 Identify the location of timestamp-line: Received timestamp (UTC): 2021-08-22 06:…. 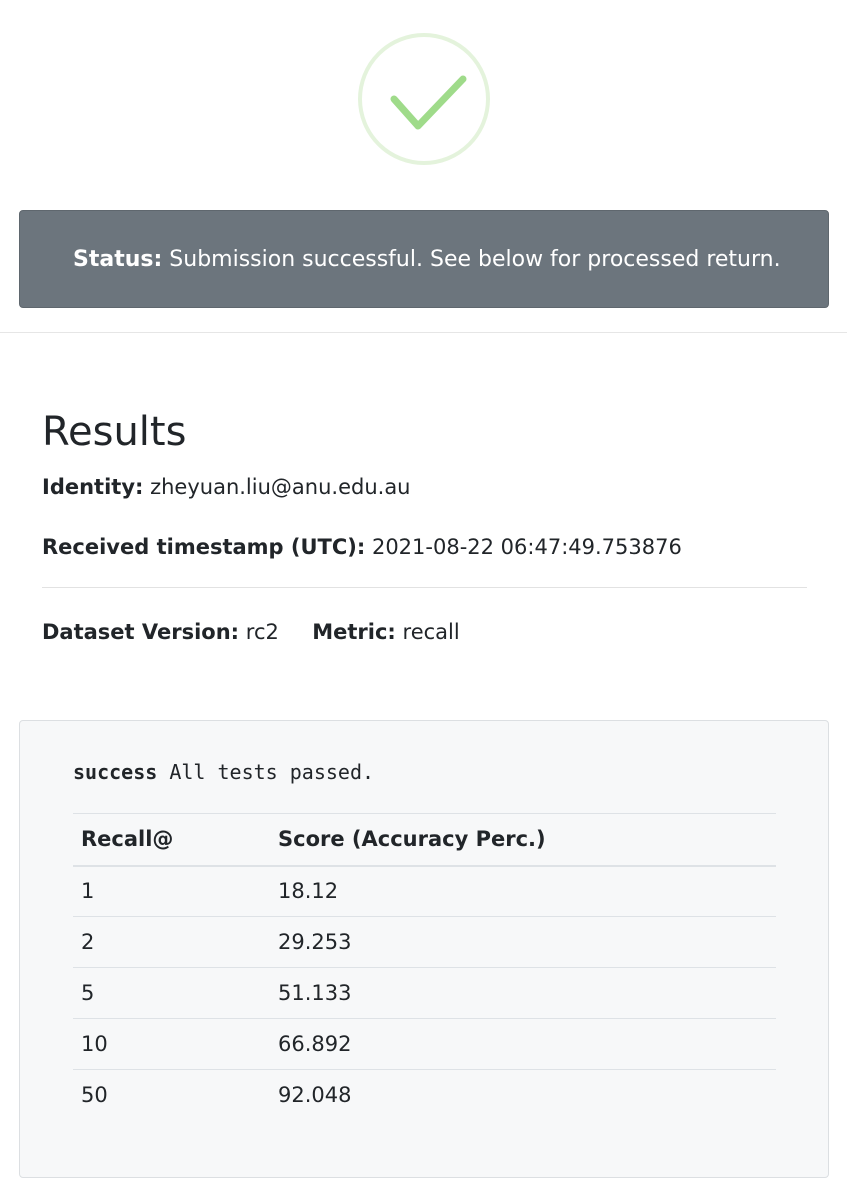
(362, 547).